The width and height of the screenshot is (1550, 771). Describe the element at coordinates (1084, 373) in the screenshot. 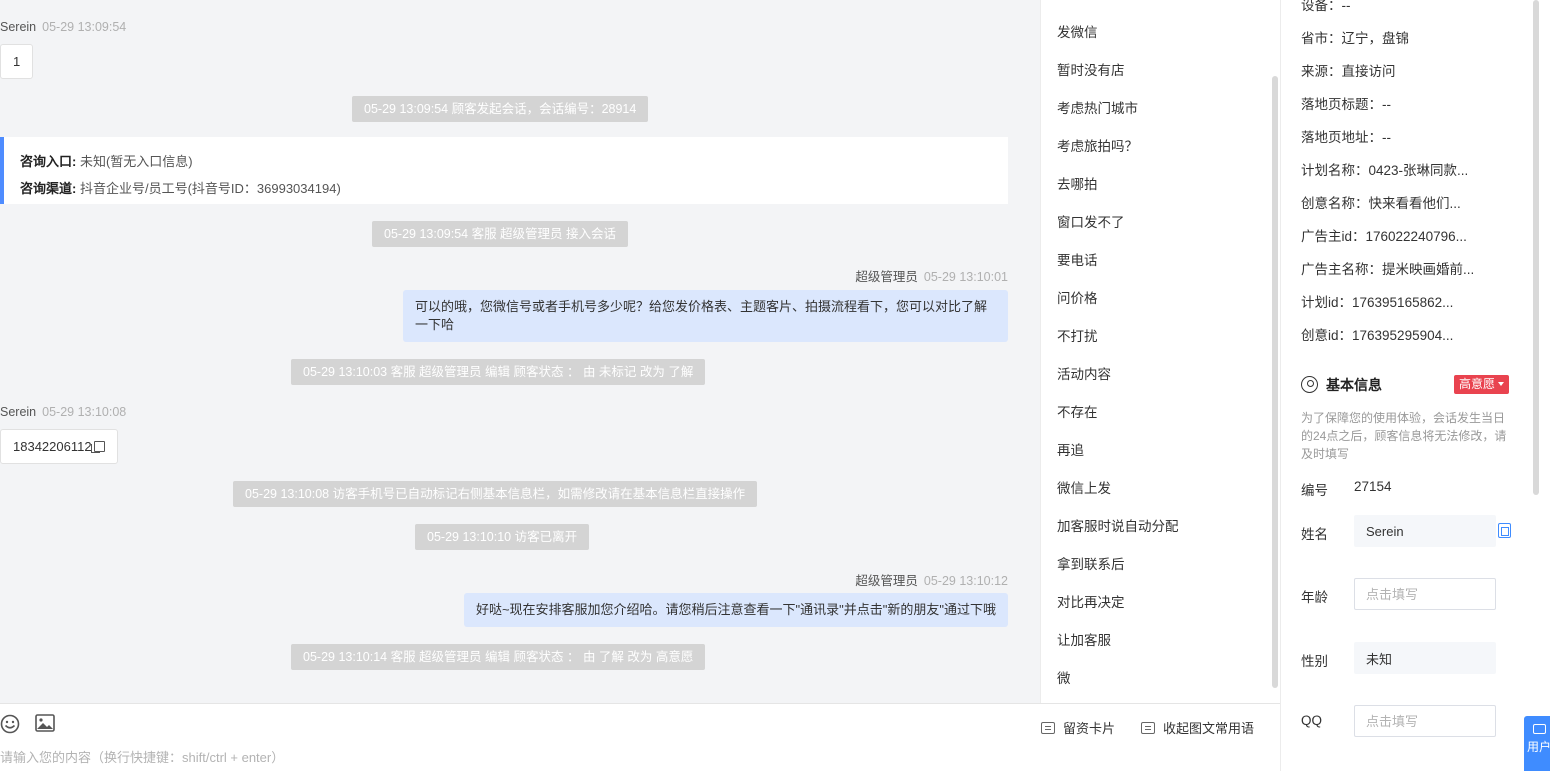

I see `quick-reply-item: 活动内容` at that location.